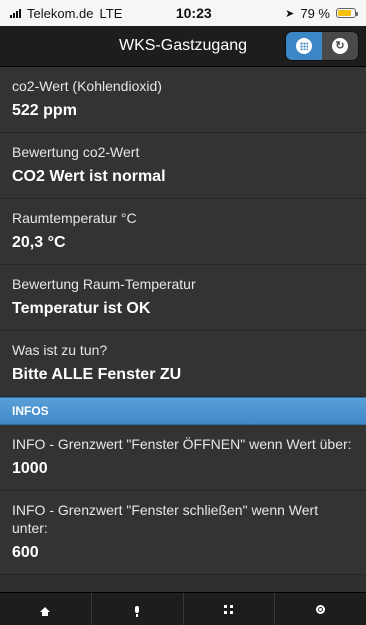 This screenshot has width=366, height=625. Describe the element at coordinates (60, 350) in the screenshot. I see `item-label: Was ist zu tun?` at that location.